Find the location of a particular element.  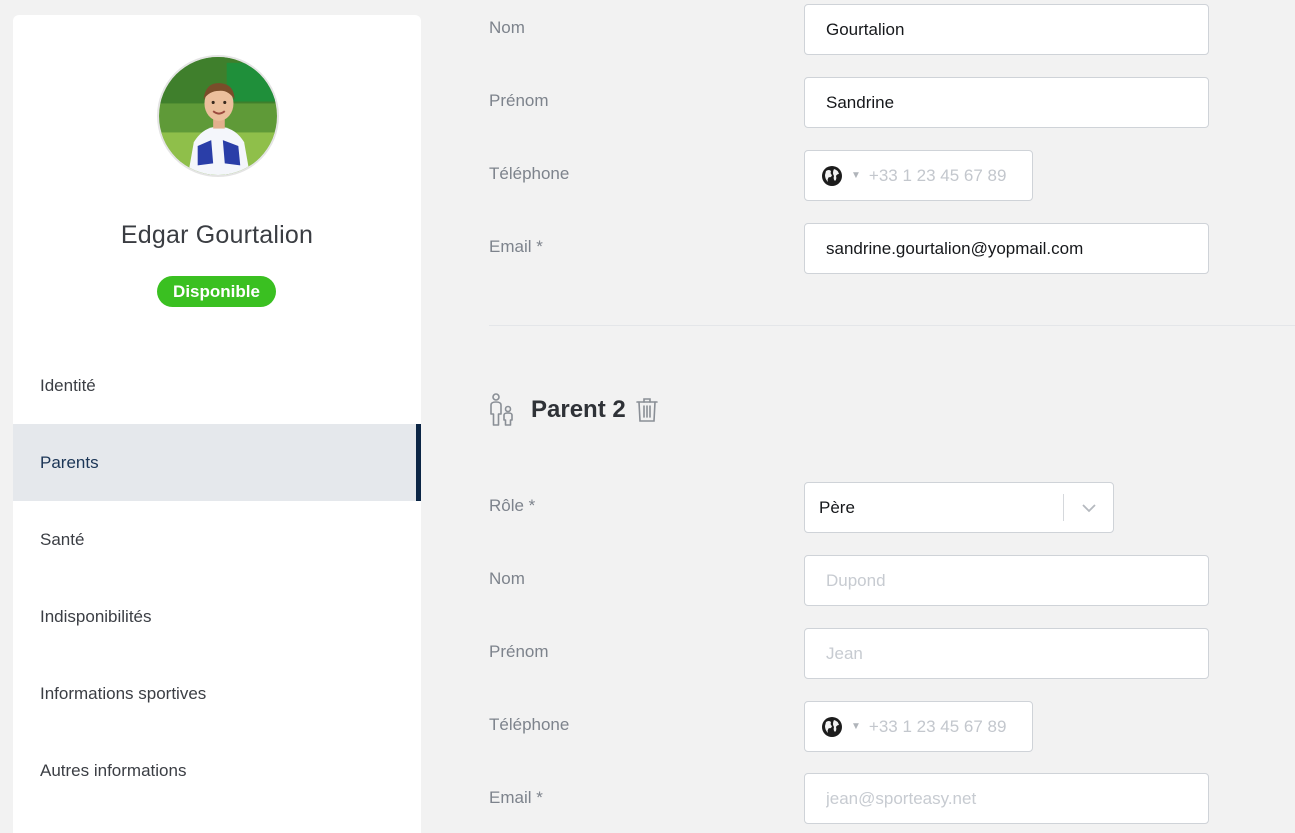

parent1-nom-input is located at coordinates (1006, 29).